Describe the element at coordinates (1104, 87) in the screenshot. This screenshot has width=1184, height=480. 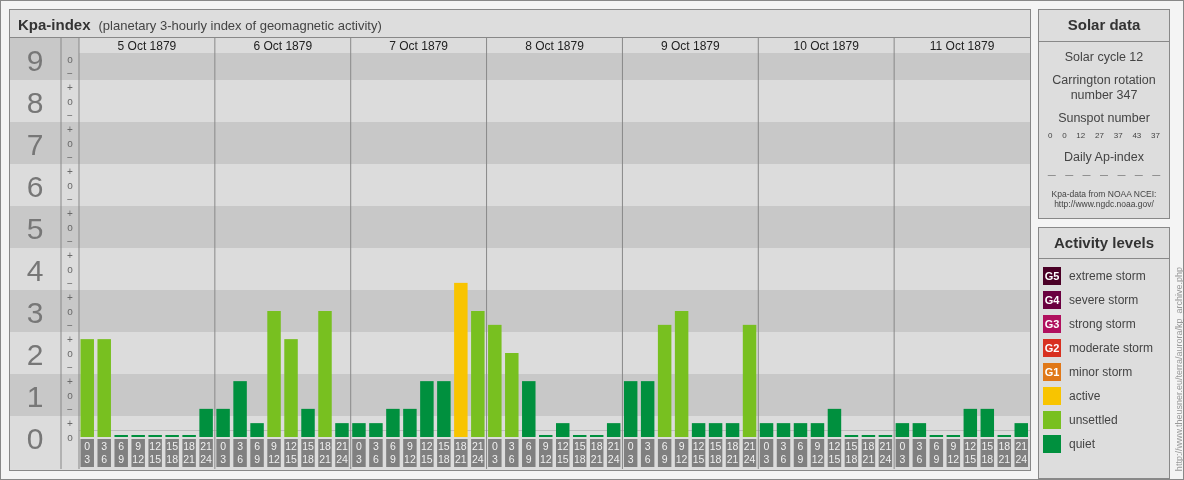
I see `carrington-text: Carrington rotation number 347` at that location.